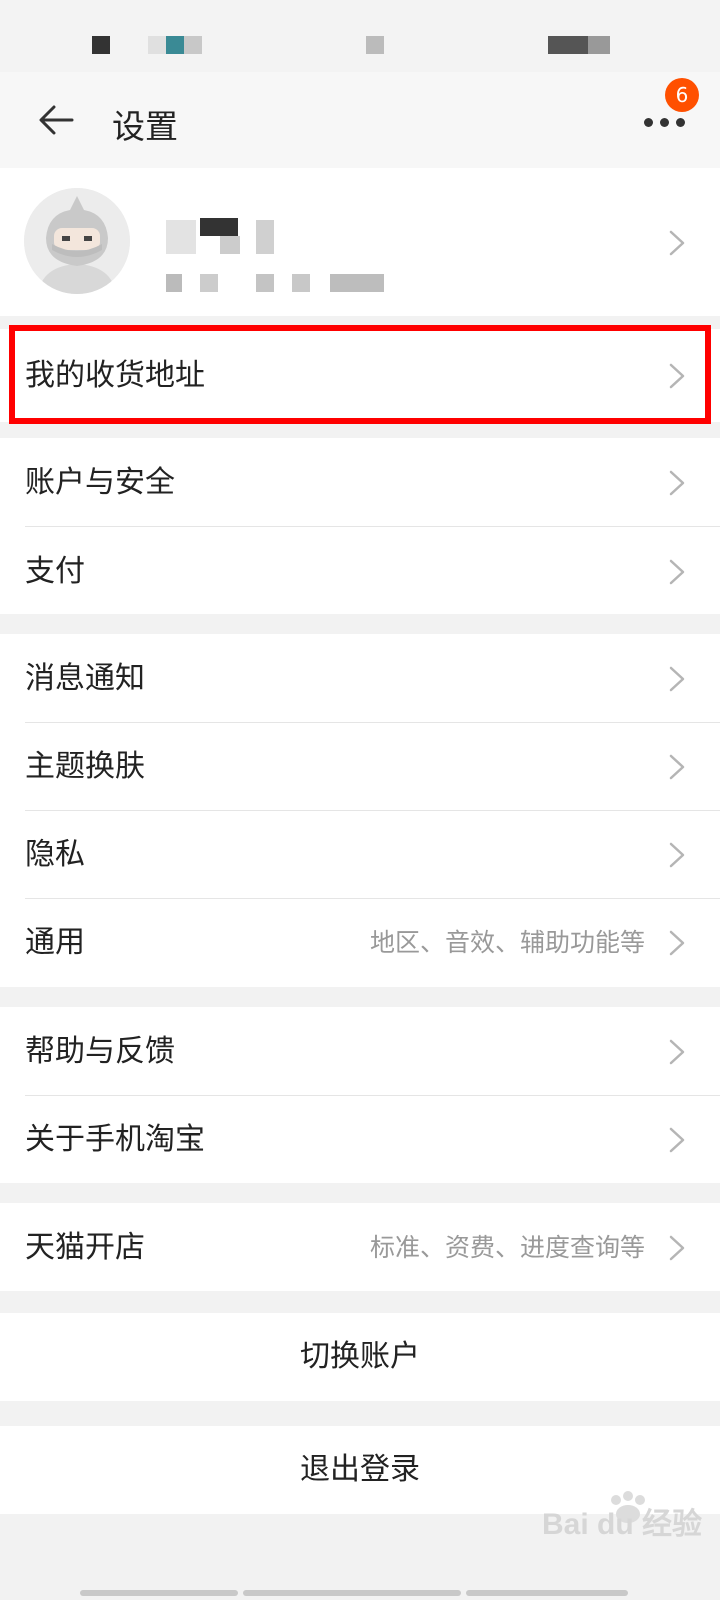 The width and height of the screenshot is (720, 1600). I want to click on profile-card, so click(360, 242).